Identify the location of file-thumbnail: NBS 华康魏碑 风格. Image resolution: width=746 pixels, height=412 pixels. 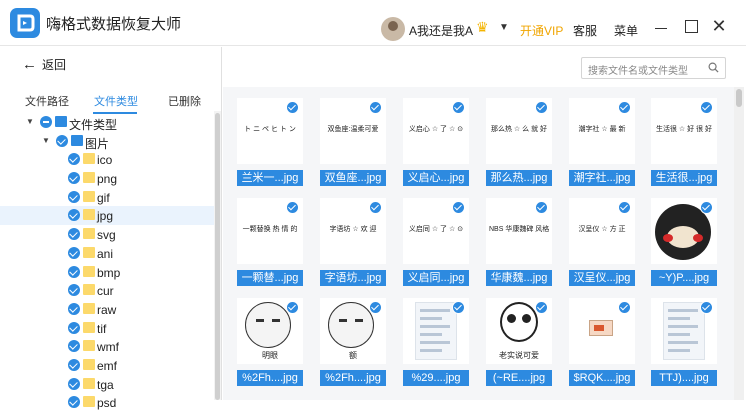
(519, 231).